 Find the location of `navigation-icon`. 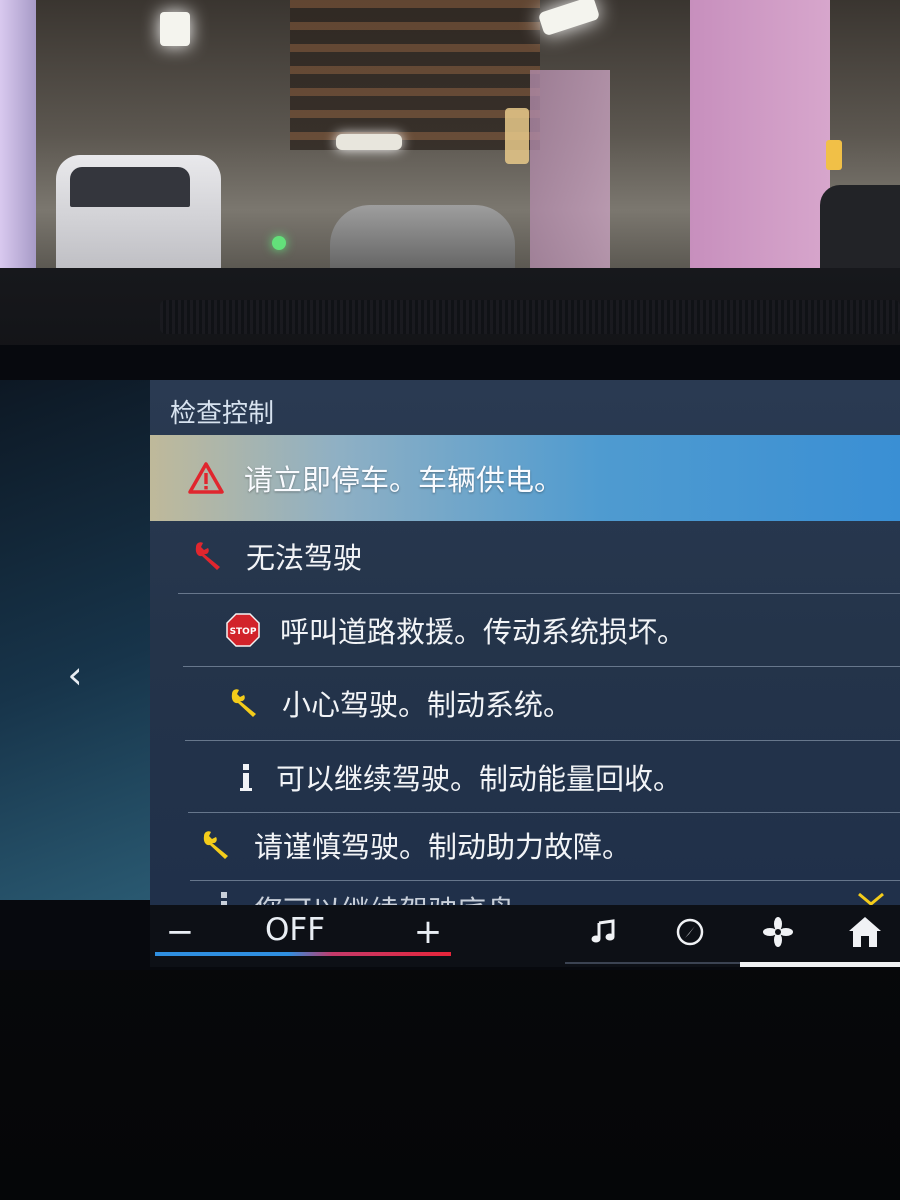

navigation-icon is located at coordinates (690, 934).